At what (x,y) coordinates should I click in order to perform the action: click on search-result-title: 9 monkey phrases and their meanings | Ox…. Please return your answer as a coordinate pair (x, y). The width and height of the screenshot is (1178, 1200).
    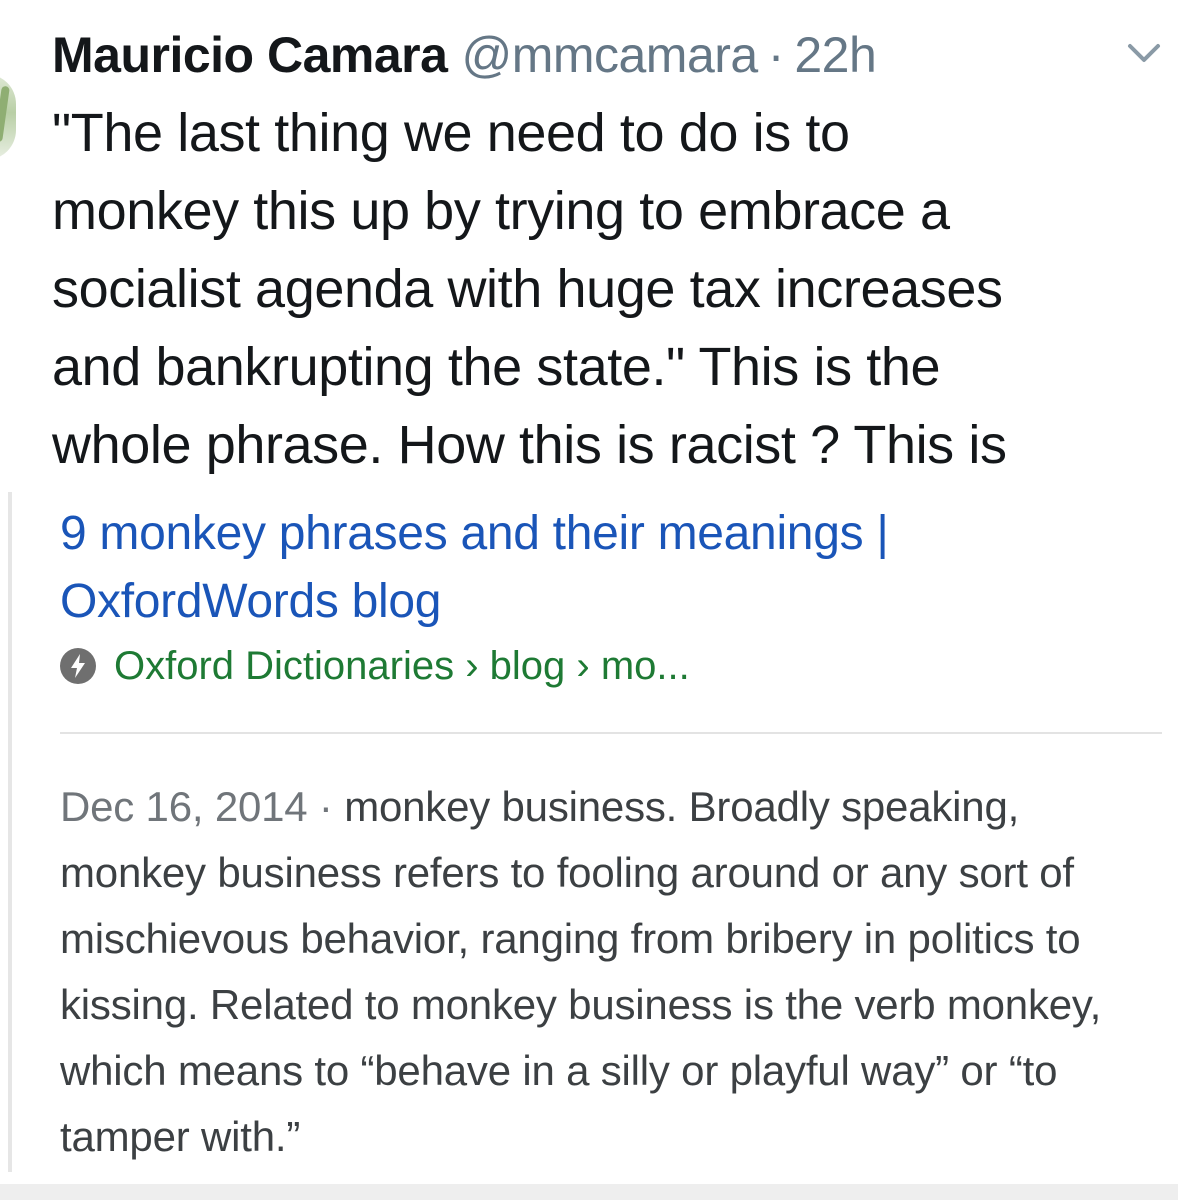
    Looking at the image, I should click on (585, 568).